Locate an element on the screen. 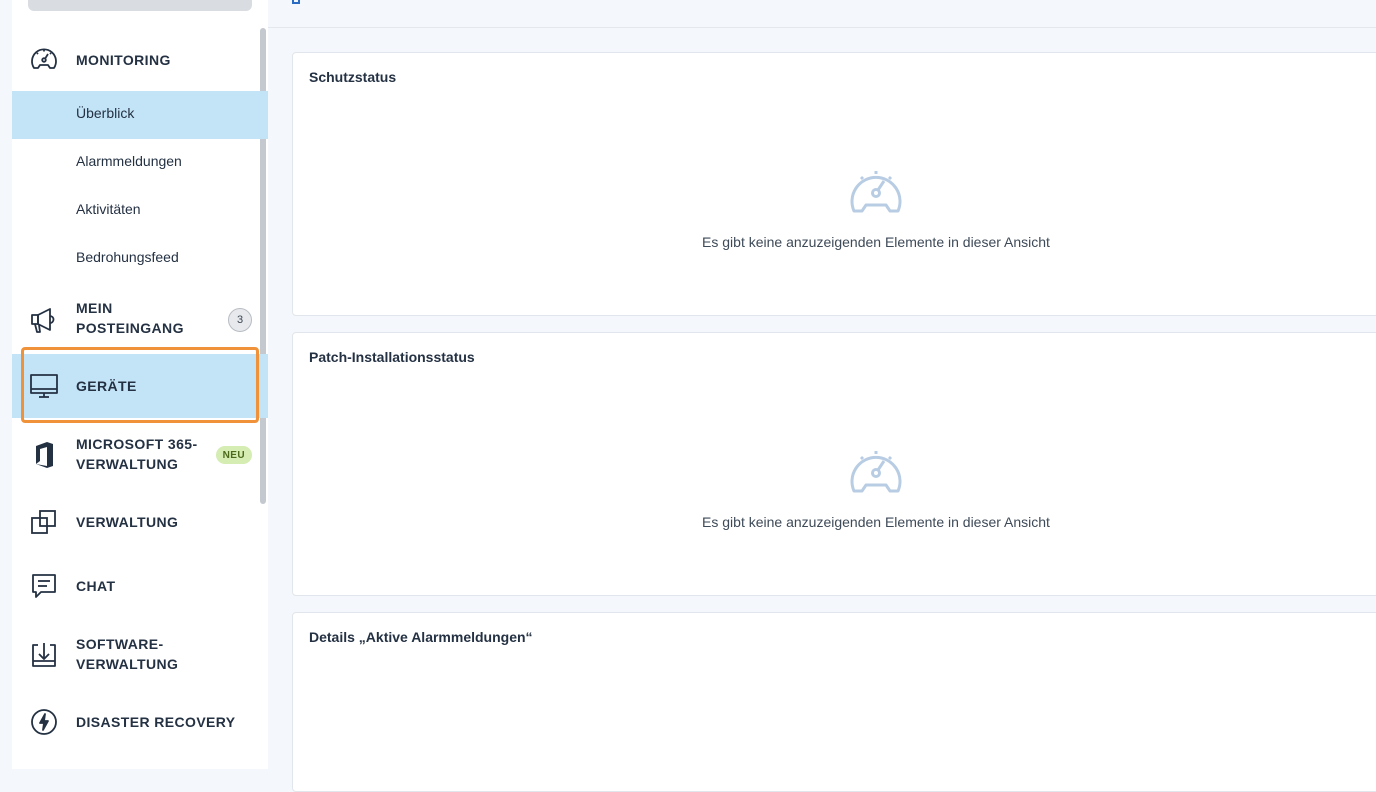 The image size is (1376, 792). nav-devices: GERÄTE is located at coordinates (140, 386).